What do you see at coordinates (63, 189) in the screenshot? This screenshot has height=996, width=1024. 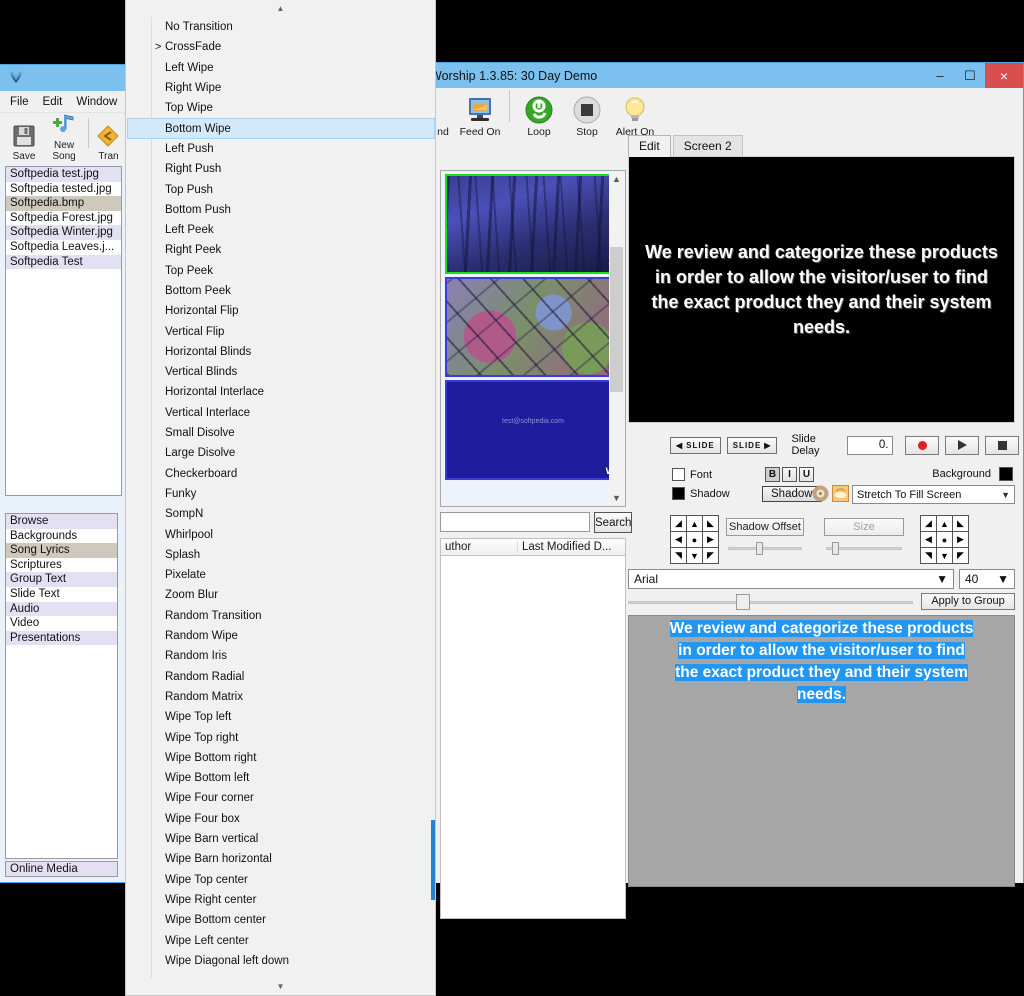 I see `list-item: Softpedia tested.jpg` at bounding box center [63, 189].